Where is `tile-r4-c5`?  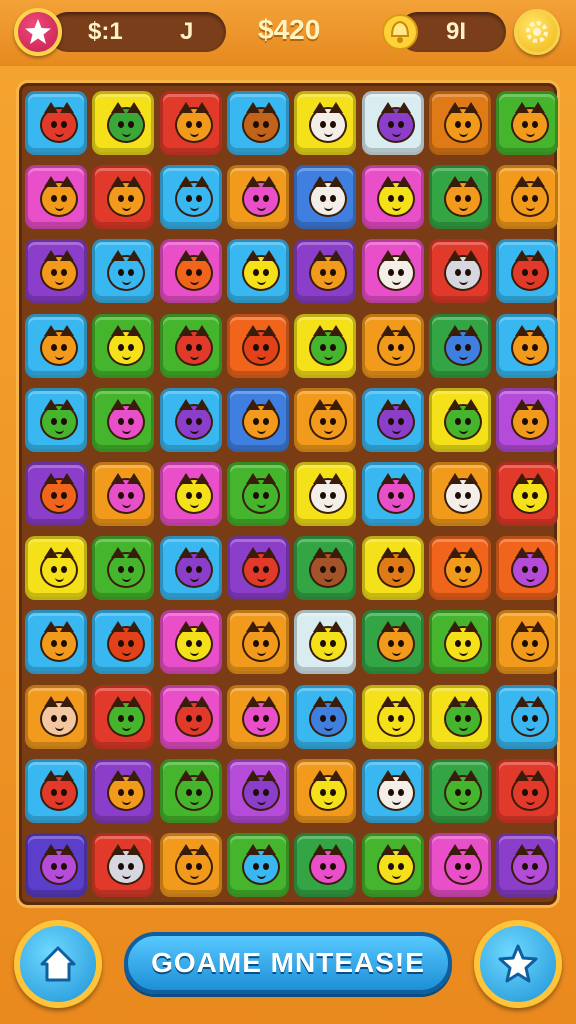 tile-r4-c5 is located at coordinates (325, 345).